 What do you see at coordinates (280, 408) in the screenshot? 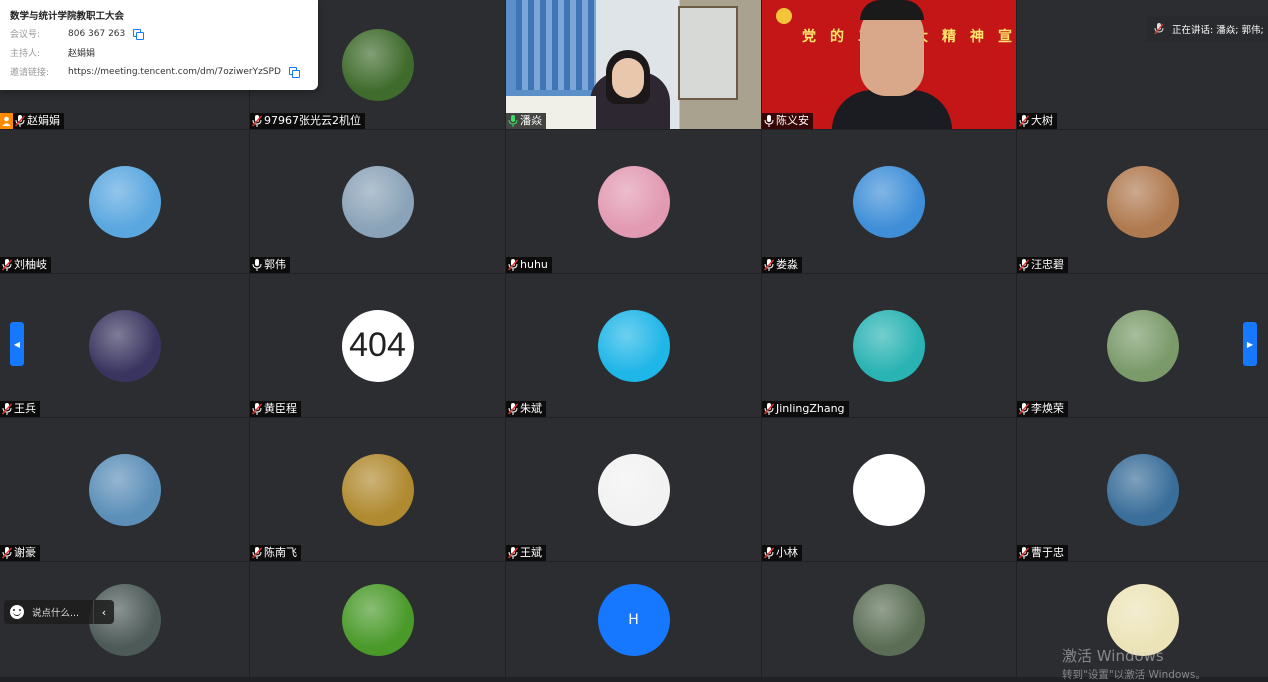
I see `participant-name: 黄臣程` at bounding box center [280, 408].